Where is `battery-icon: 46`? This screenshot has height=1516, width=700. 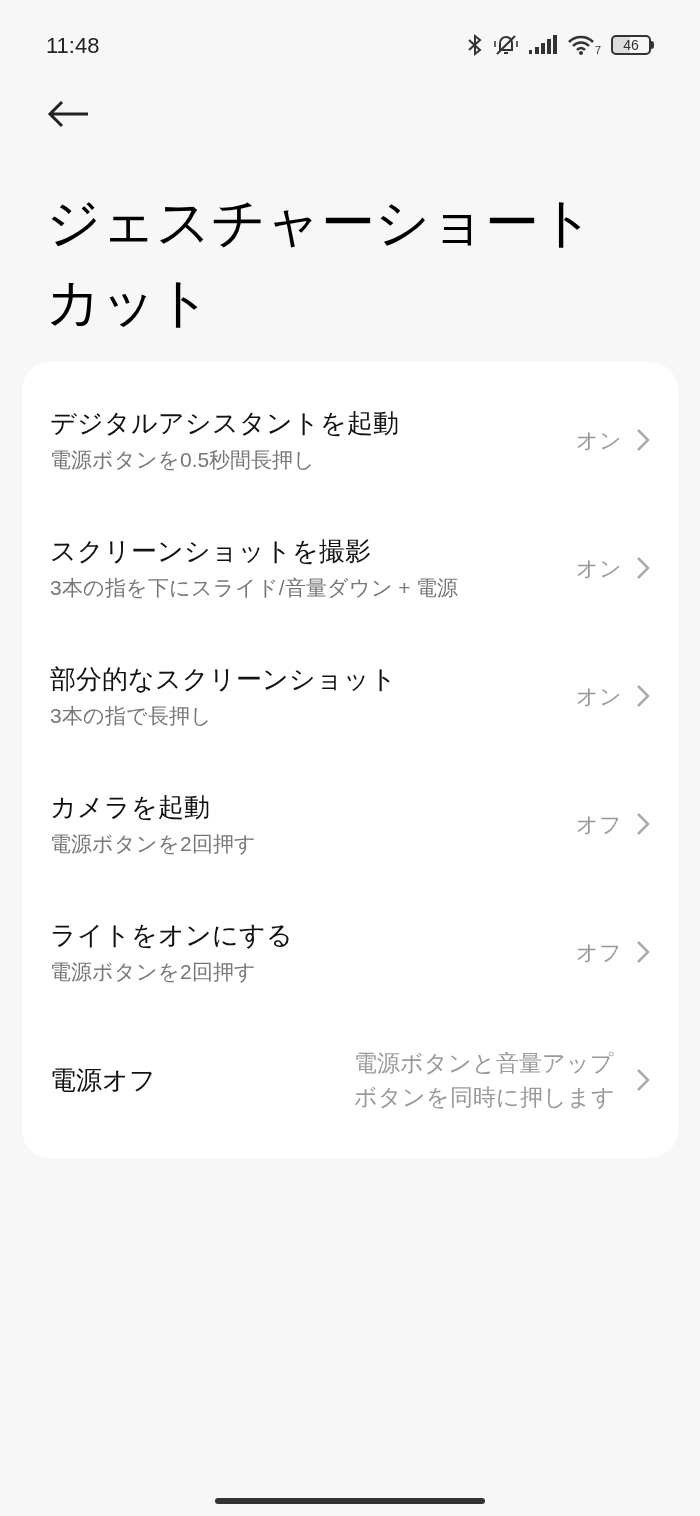
battery-icon: 46 is located at coordinates (631, 45).